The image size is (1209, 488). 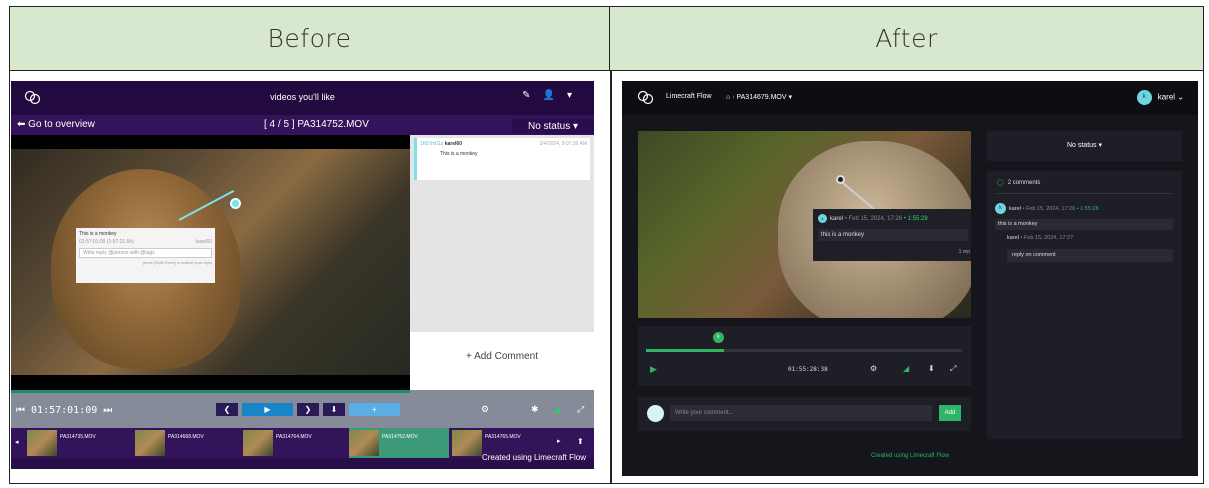 What do you see at coordinates (177, 262) in the screenshot?
I see `reply-hint: press [Shift+Enter] to submit your reply` at bounding box center [177, 262].